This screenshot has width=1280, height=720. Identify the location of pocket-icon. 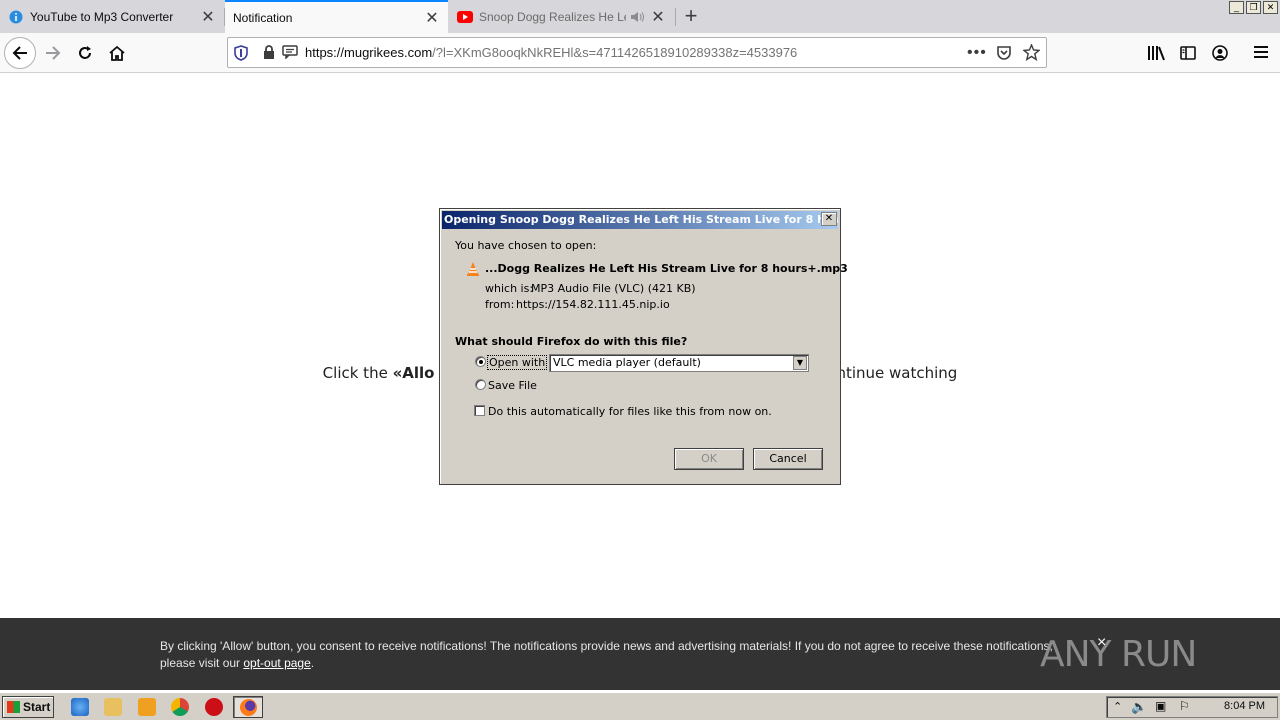
(1004, 54).